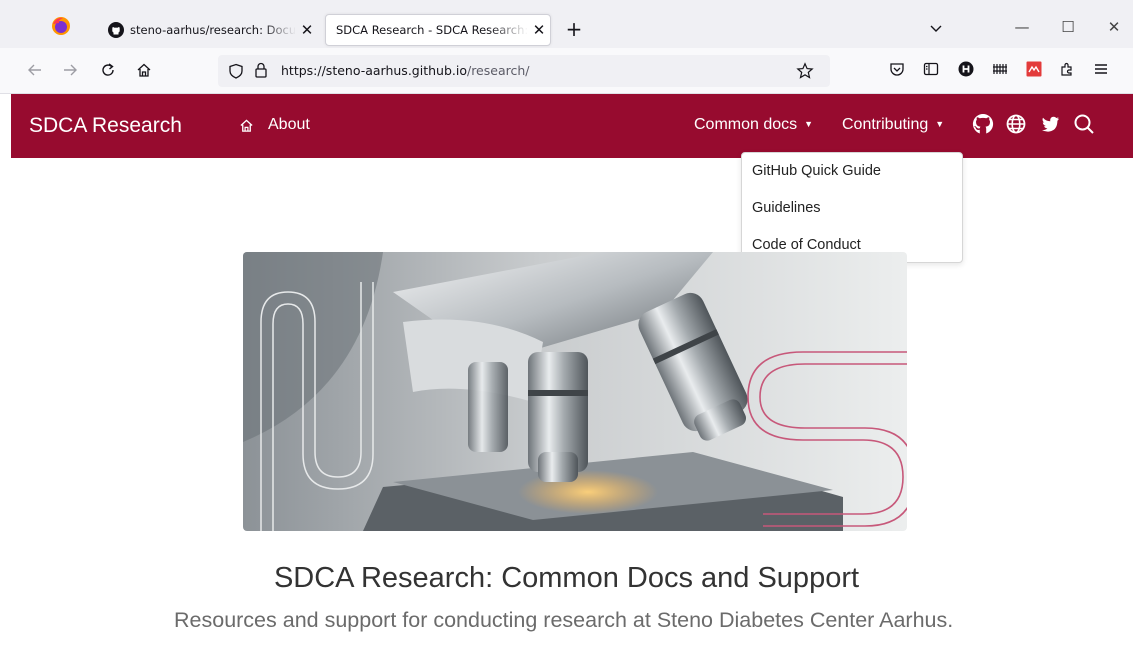 Image resolution: width=1133 pixels, height=668 pixels. I want to click on maximize-button: ☐, so click(1068, 27).